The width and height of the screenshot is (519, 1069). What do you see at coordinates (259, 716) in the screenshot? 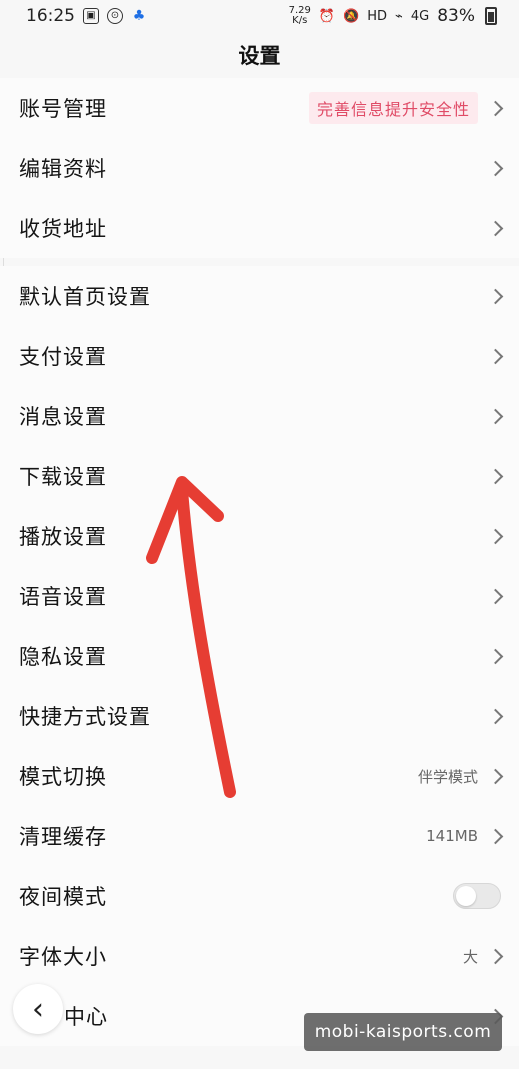
I see `settings-item-shortcut: 快捷方式设置` at bounding box center [259, 716].